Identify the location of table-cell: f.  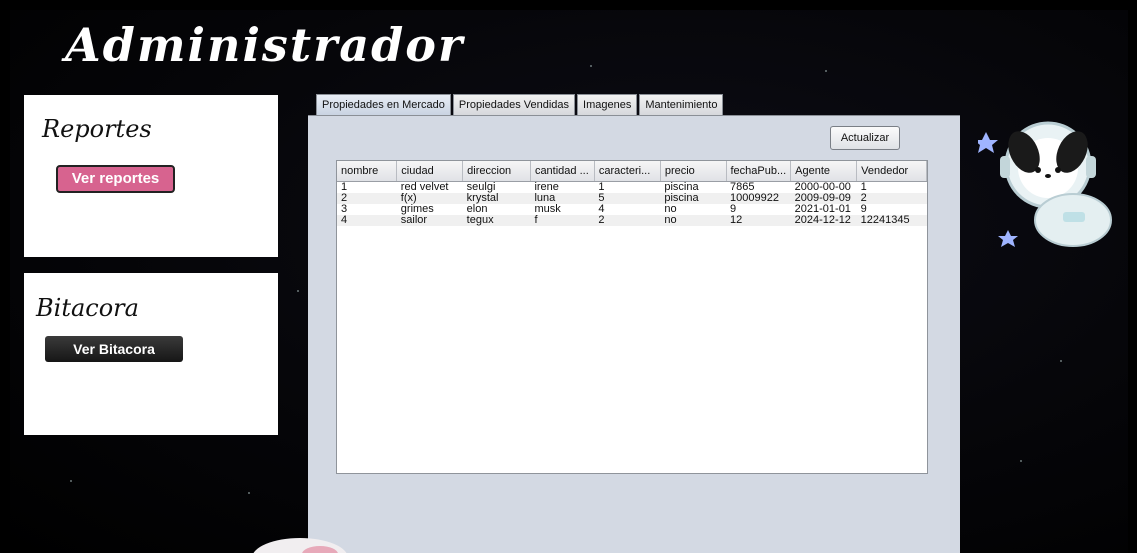
(562, 220).